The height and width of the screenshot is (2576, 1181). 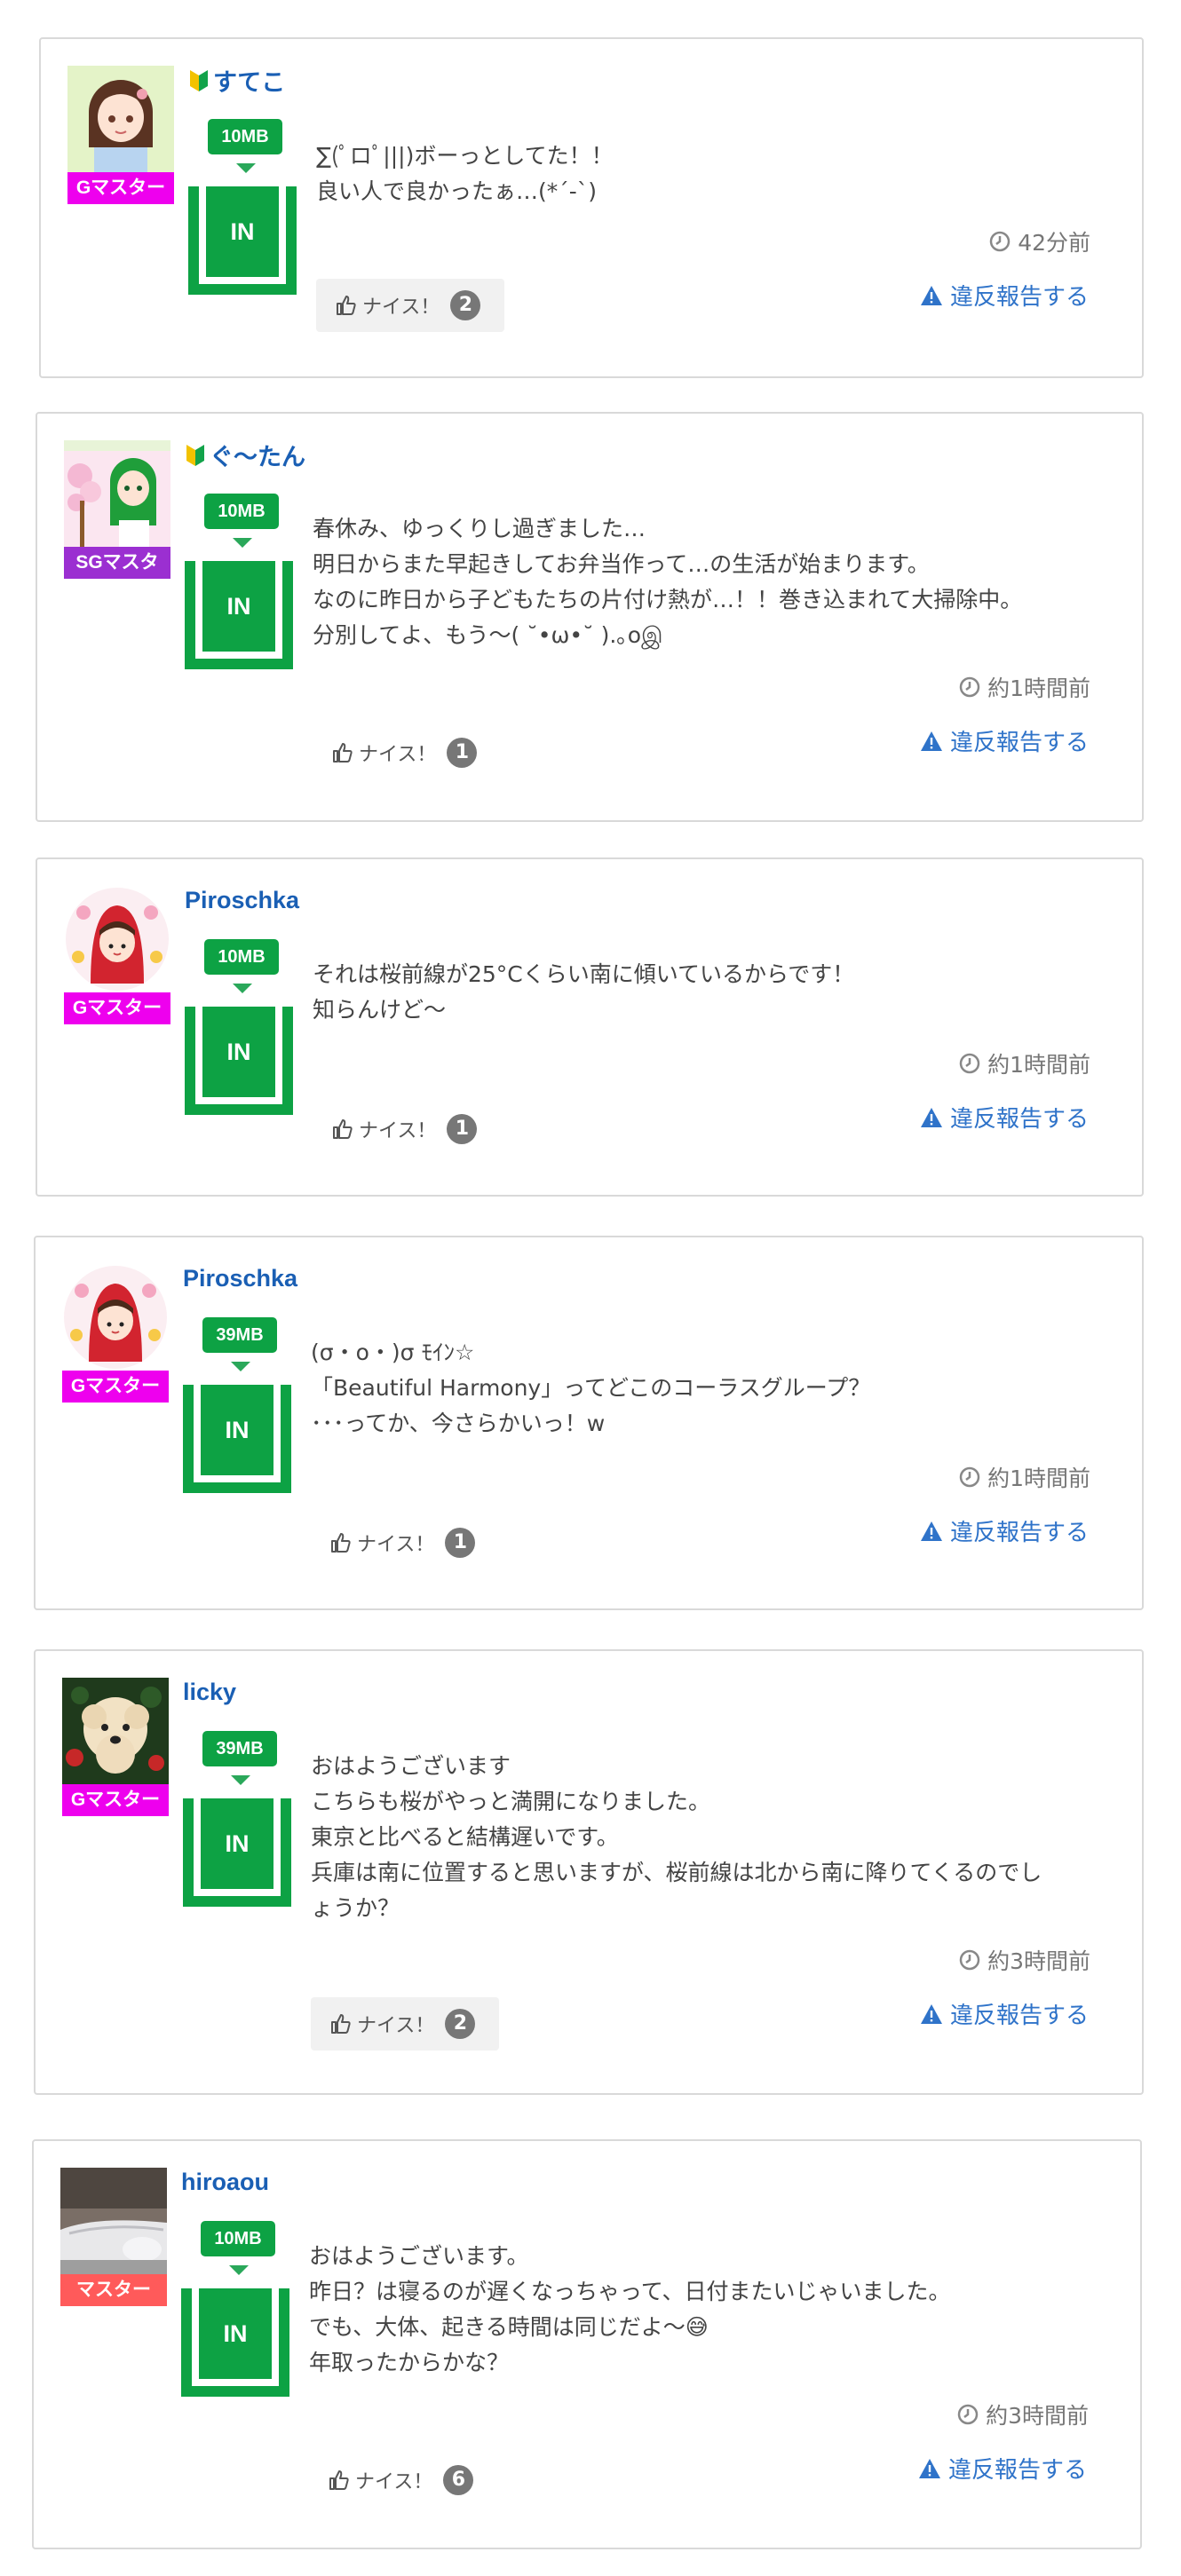 I want to click on anime-girl-avatar-icon, so click(x=120, y=119).